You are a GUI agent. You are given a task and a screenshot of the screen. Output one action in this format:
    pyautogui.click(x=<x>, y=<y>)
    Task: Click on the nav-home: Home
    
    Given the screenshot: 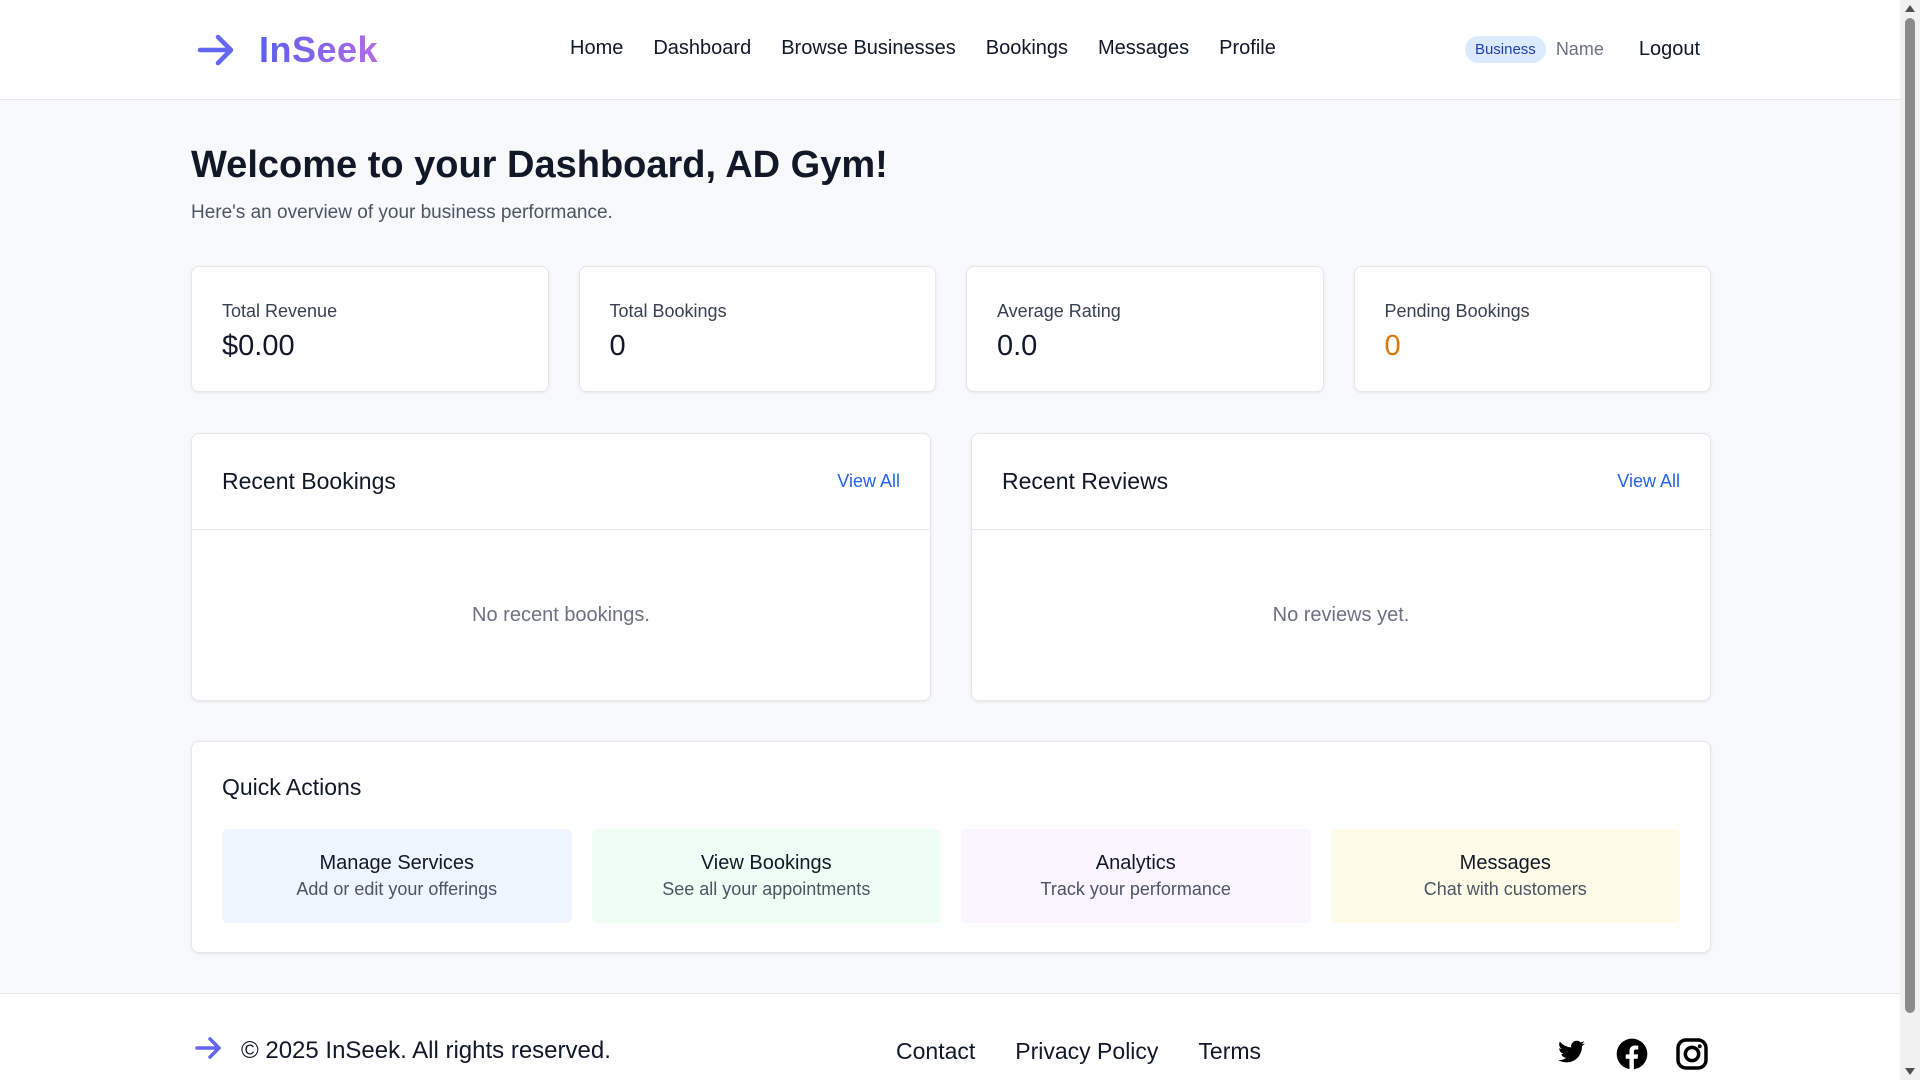 What is the action you would take?
    pyautogui.click(x=596, y=48)
    